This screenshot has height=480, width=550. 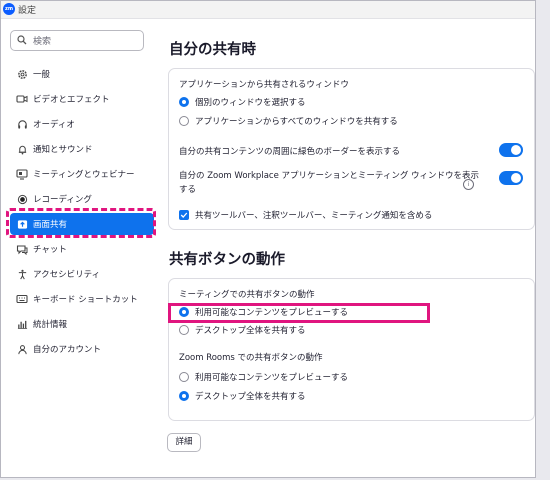 What do you see at coordinates (290, 152) in the screenshot?
I see `green-border-label: 自分の共有コンテンツの周囲に緑色のボーダーを表示する` at bounding box center [290, 152].